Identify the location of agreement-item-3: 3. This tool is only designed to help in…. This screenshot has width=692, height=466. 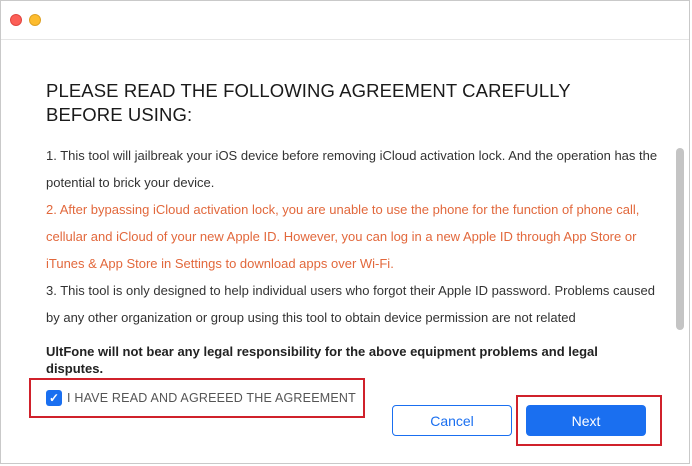
(350, 304).